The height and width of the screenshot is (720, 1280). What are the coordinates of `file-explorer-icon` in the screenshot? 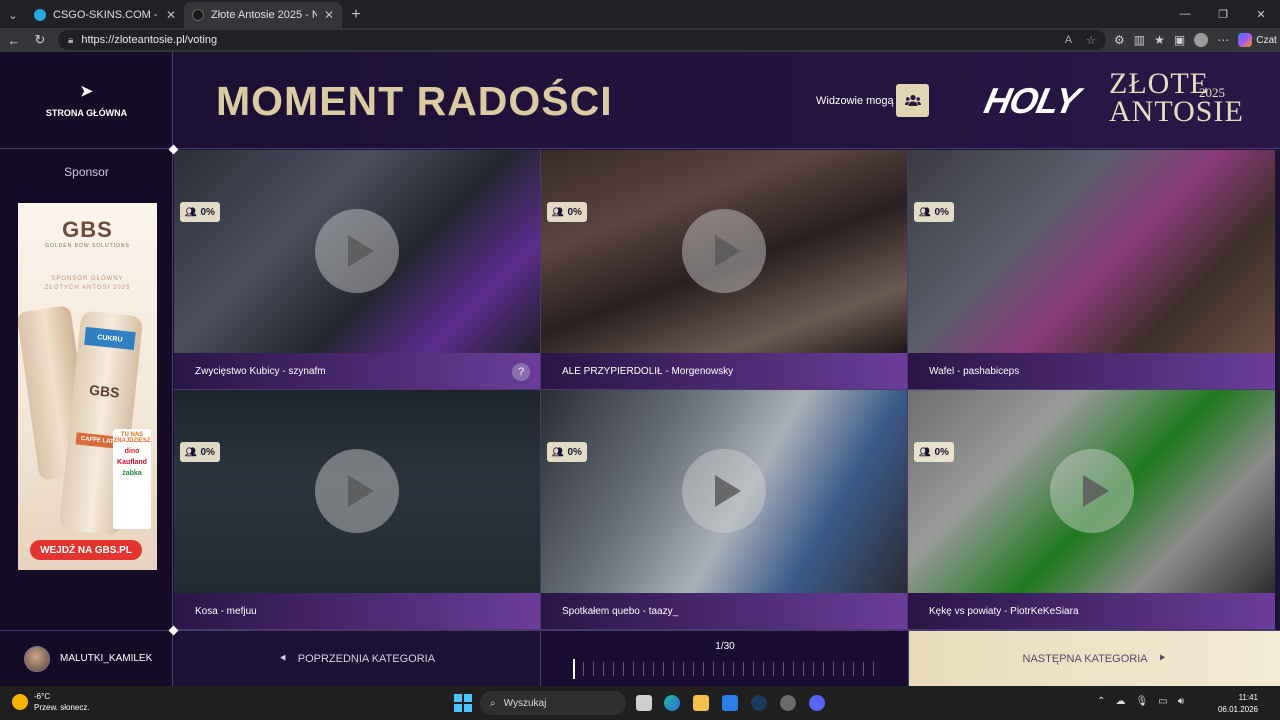 It's located at (701, 703).